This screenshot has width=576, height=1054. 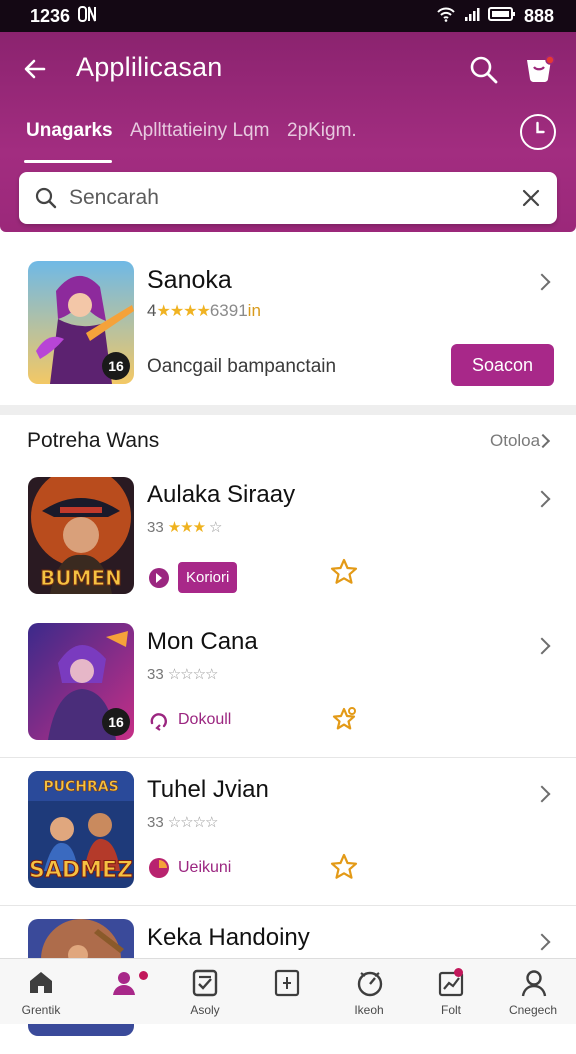 I want to click on nav-item-home: Grentik, so click(x=41, y=992).